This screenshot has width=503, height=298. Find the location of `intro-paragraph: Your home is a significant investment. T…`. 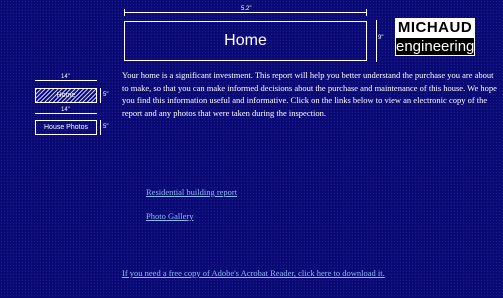

intro-paragraph: Your home is a significant investment. T… is located at coordinates (309, 94).